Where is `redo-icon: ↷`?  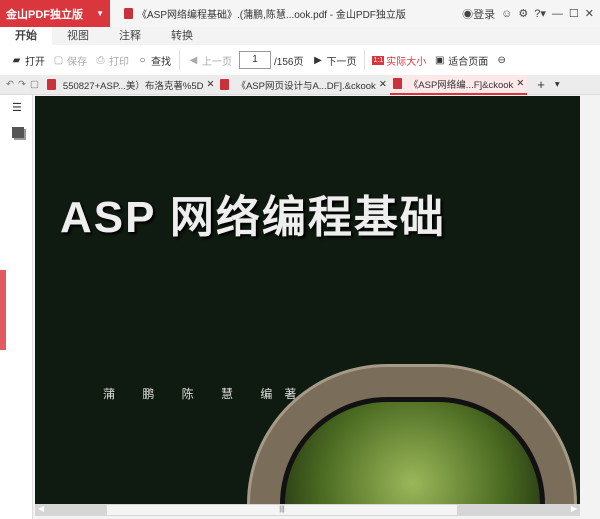 redo-icon: ↷ is located at coordinates (22, 84).